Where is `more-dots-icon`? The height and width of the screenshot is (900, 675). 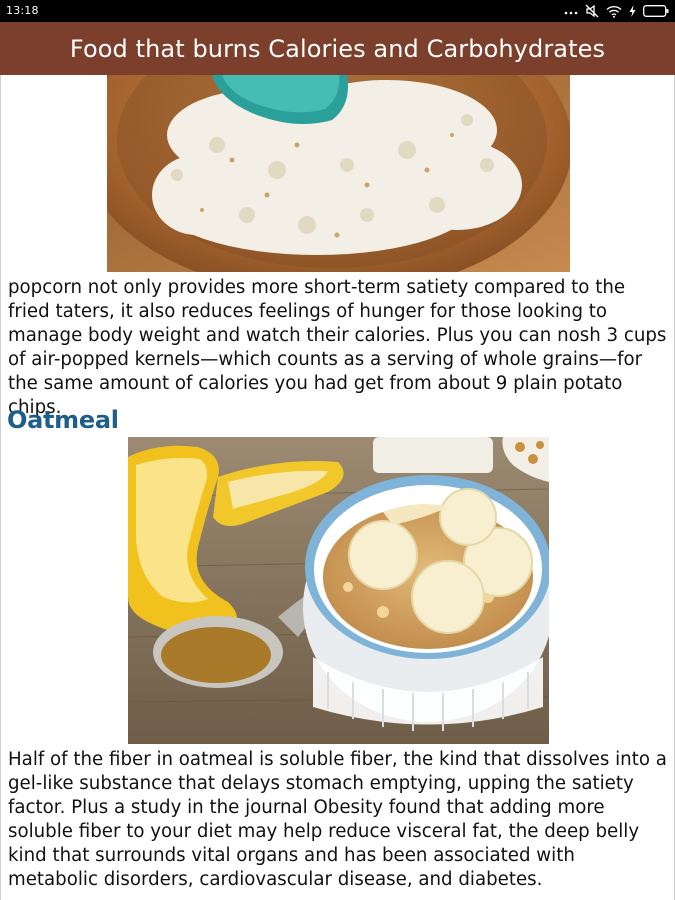 more-dots-icon is located at coordinates (571, 11).